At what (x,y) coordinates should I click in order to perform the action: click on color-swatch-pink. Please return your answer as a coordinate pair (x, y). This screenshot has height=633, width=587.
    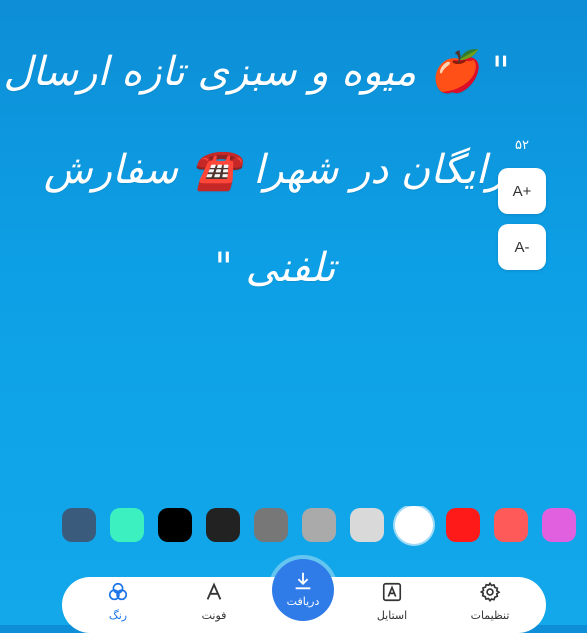
    Looking at the image, I should click on (559, 525).